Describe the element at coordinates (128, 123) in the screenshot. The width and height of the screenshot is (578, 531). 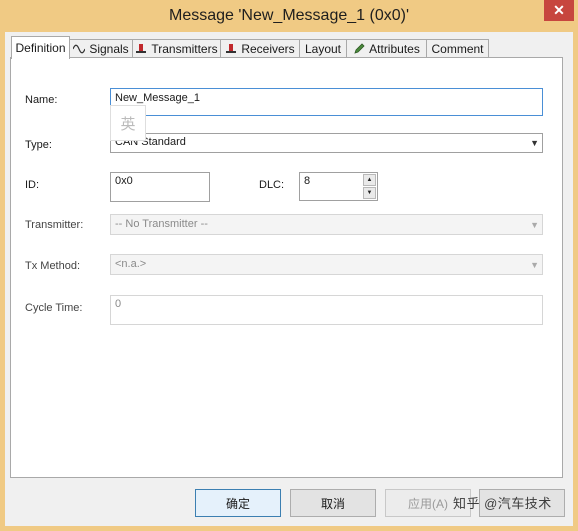
I see `ime-indicator: 英` at that location.